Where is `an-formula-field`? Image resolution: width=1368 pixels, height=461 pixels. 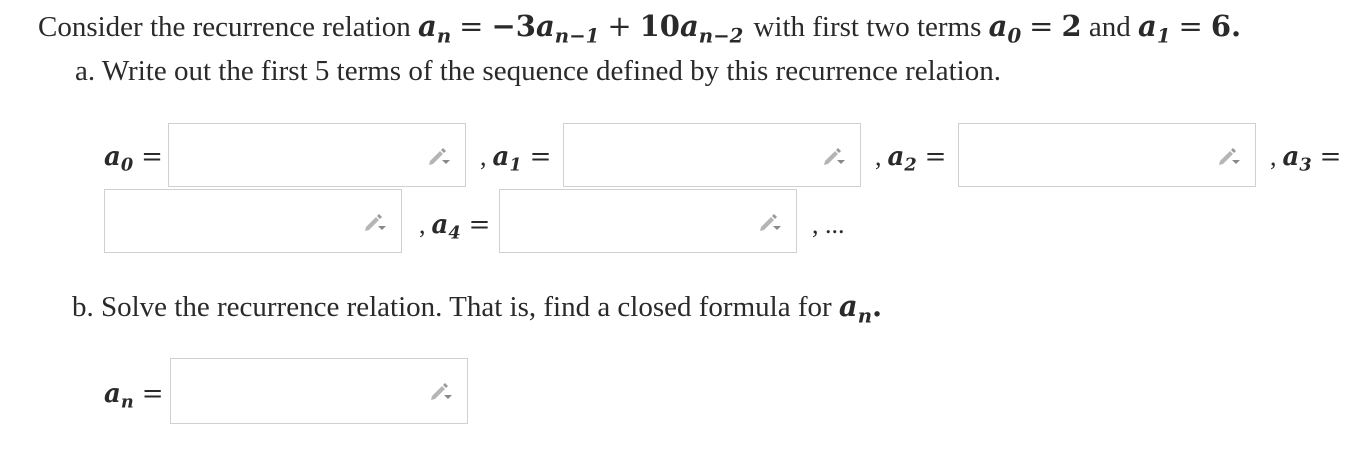 an-formula-field is located at coordinates (319, 391).